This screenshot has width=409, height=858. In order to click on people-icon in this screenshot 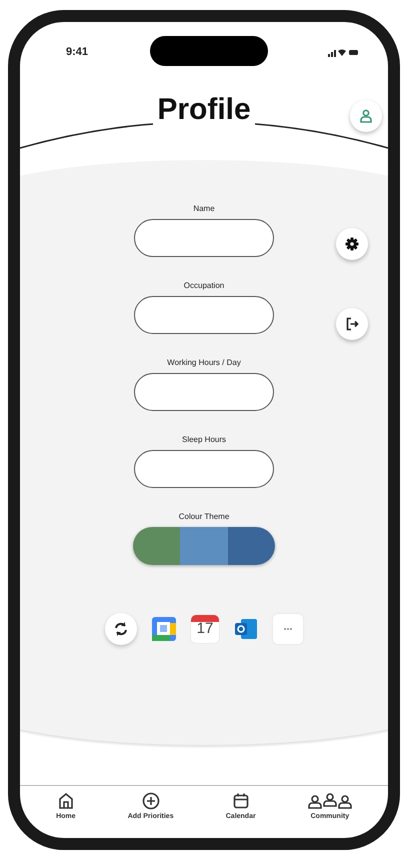, I will do `click(330, 801)`.